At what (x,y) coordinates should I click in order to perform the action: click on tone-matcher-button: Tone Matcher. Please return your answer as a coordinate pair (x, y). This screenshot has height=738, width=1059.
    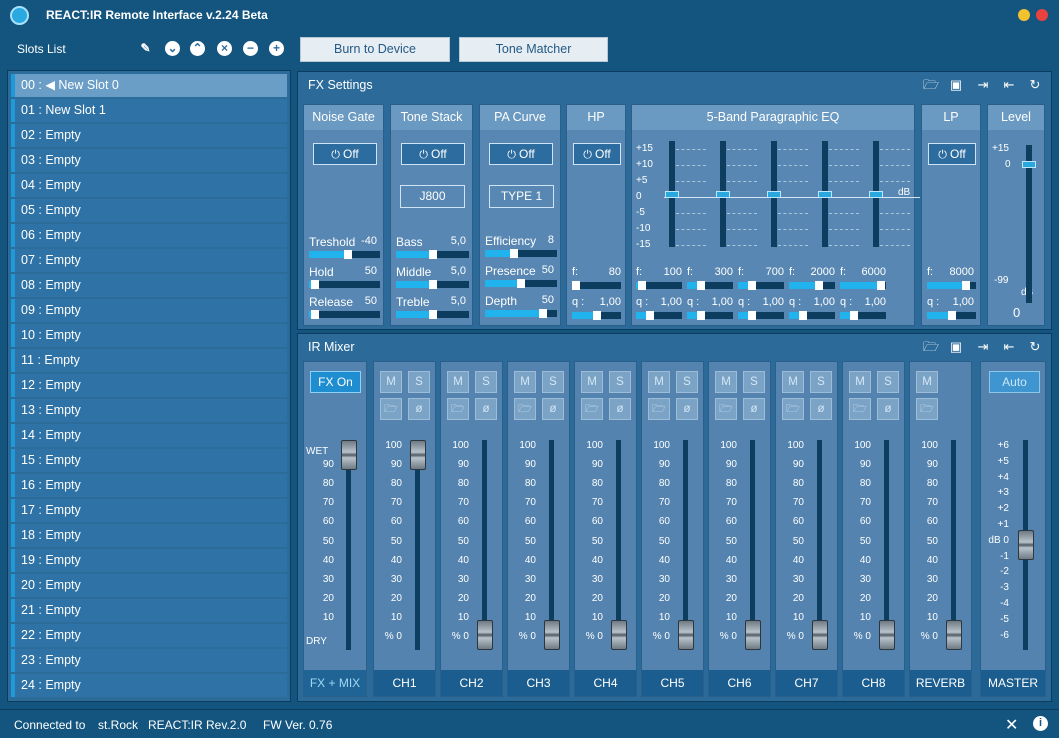
    Looking at the image, I should click on (533, 49).